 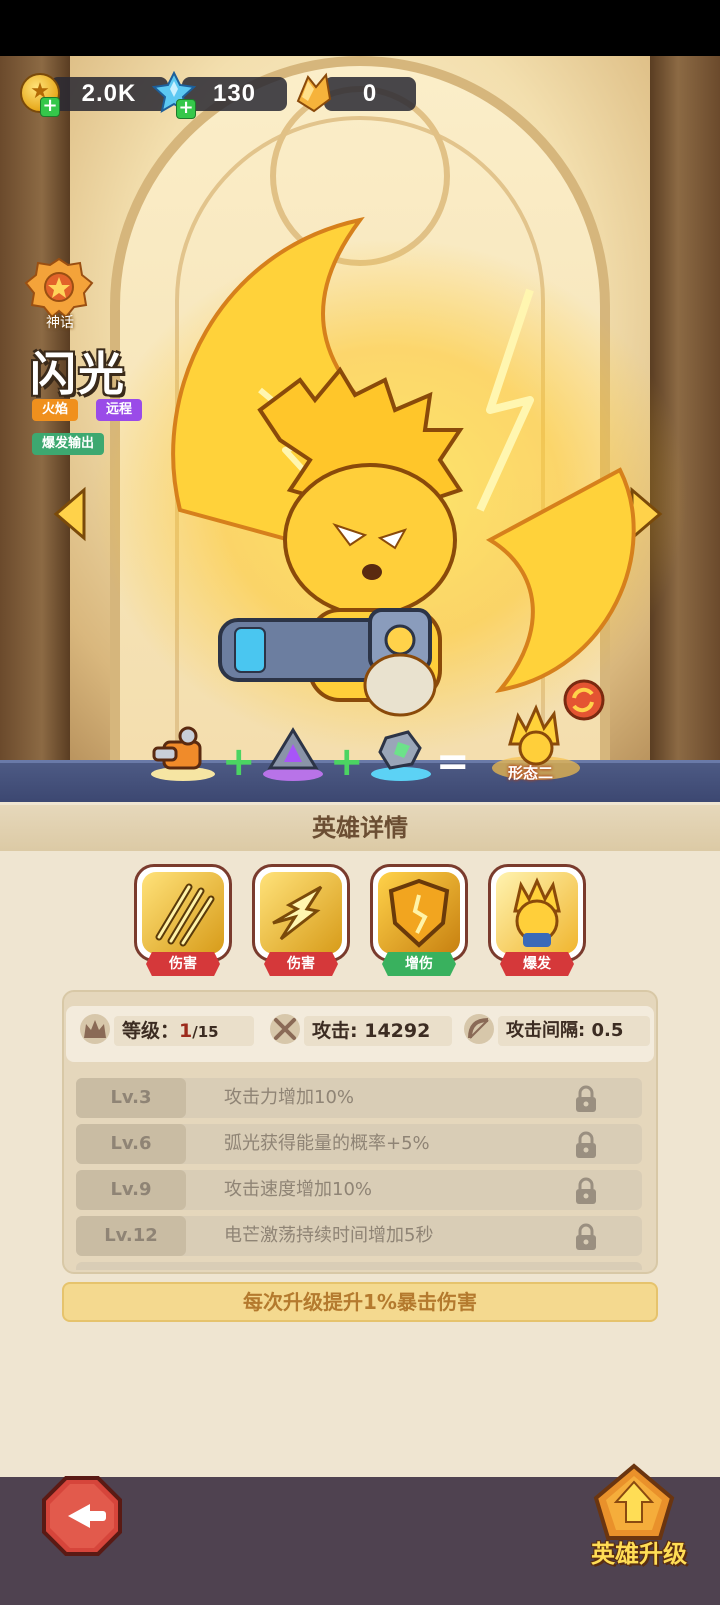 I want to click on equals-icon: =, so click(x=453, y=762).